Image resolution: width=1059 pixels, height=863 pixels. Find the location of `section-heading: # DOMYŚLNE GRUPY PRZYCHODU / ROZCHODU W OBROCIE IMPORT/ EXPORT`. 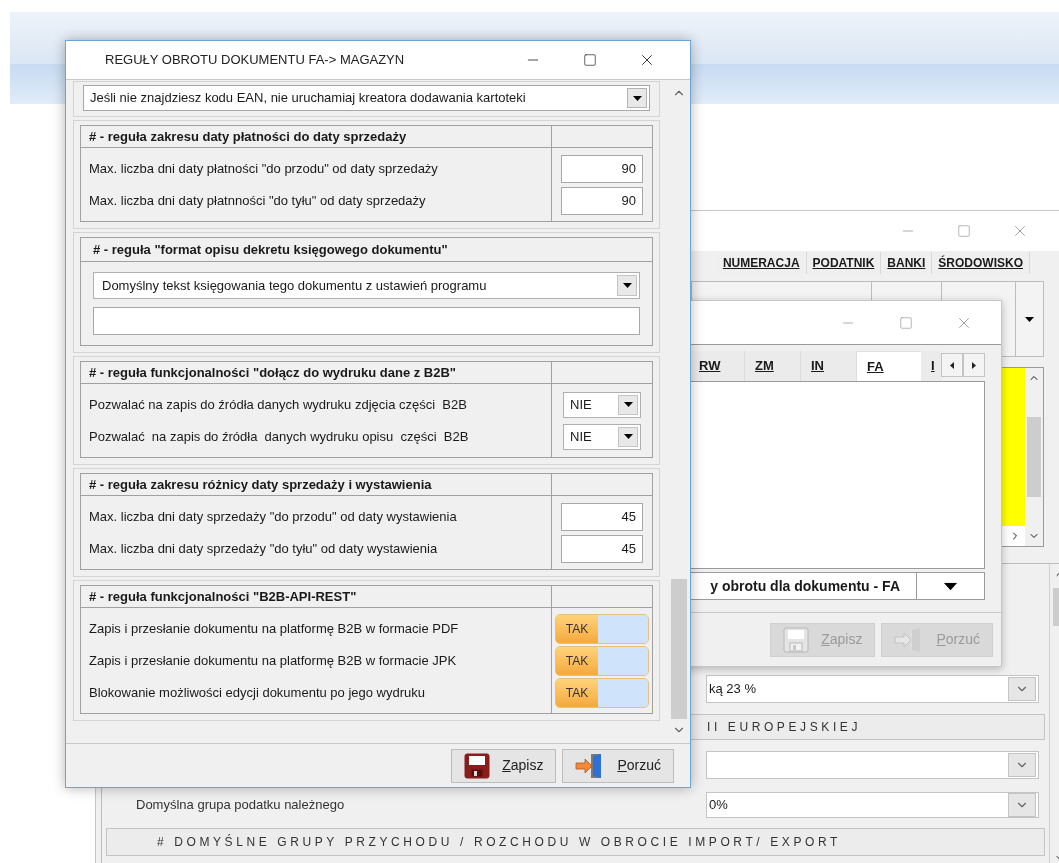

section-heading: # DOMYŚLNE GRUPY PRZYCHODU / ROZCHODU W OBROCIE IMPORT/ EXPORT is located at coordinates (499, 842).